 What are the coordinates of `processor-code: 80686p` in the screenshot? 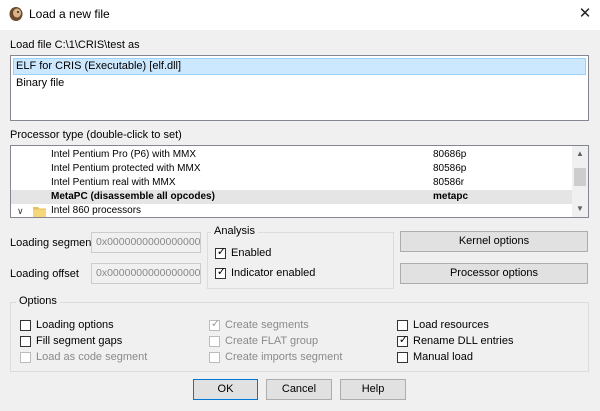 It's located at (450, 154).